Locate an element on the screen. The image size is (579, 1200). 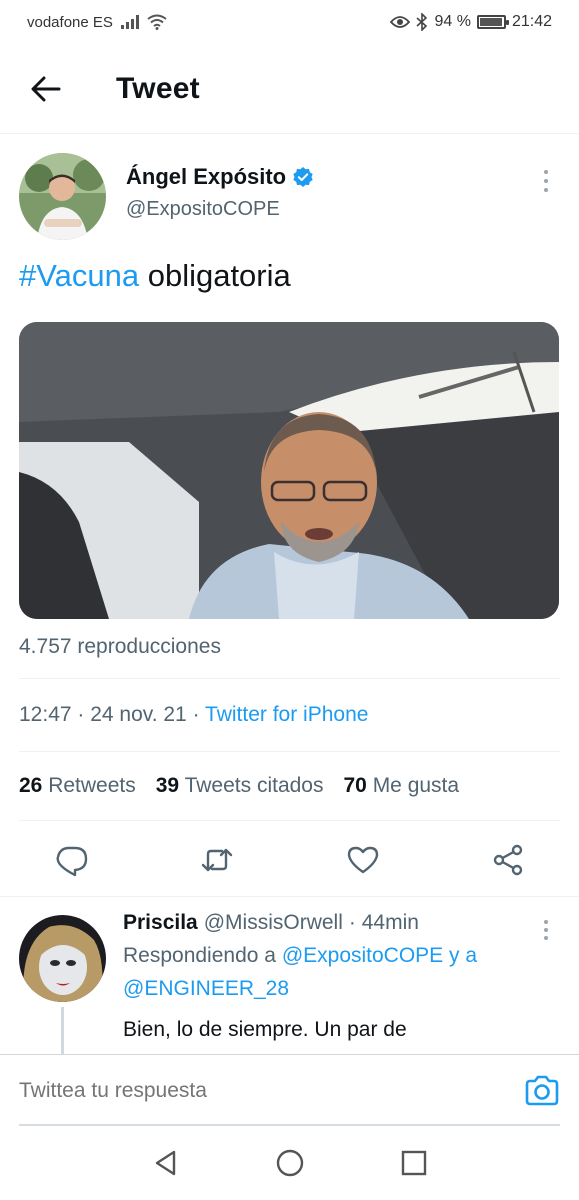
nav-back-icon is located at coordinates (166, 1163).